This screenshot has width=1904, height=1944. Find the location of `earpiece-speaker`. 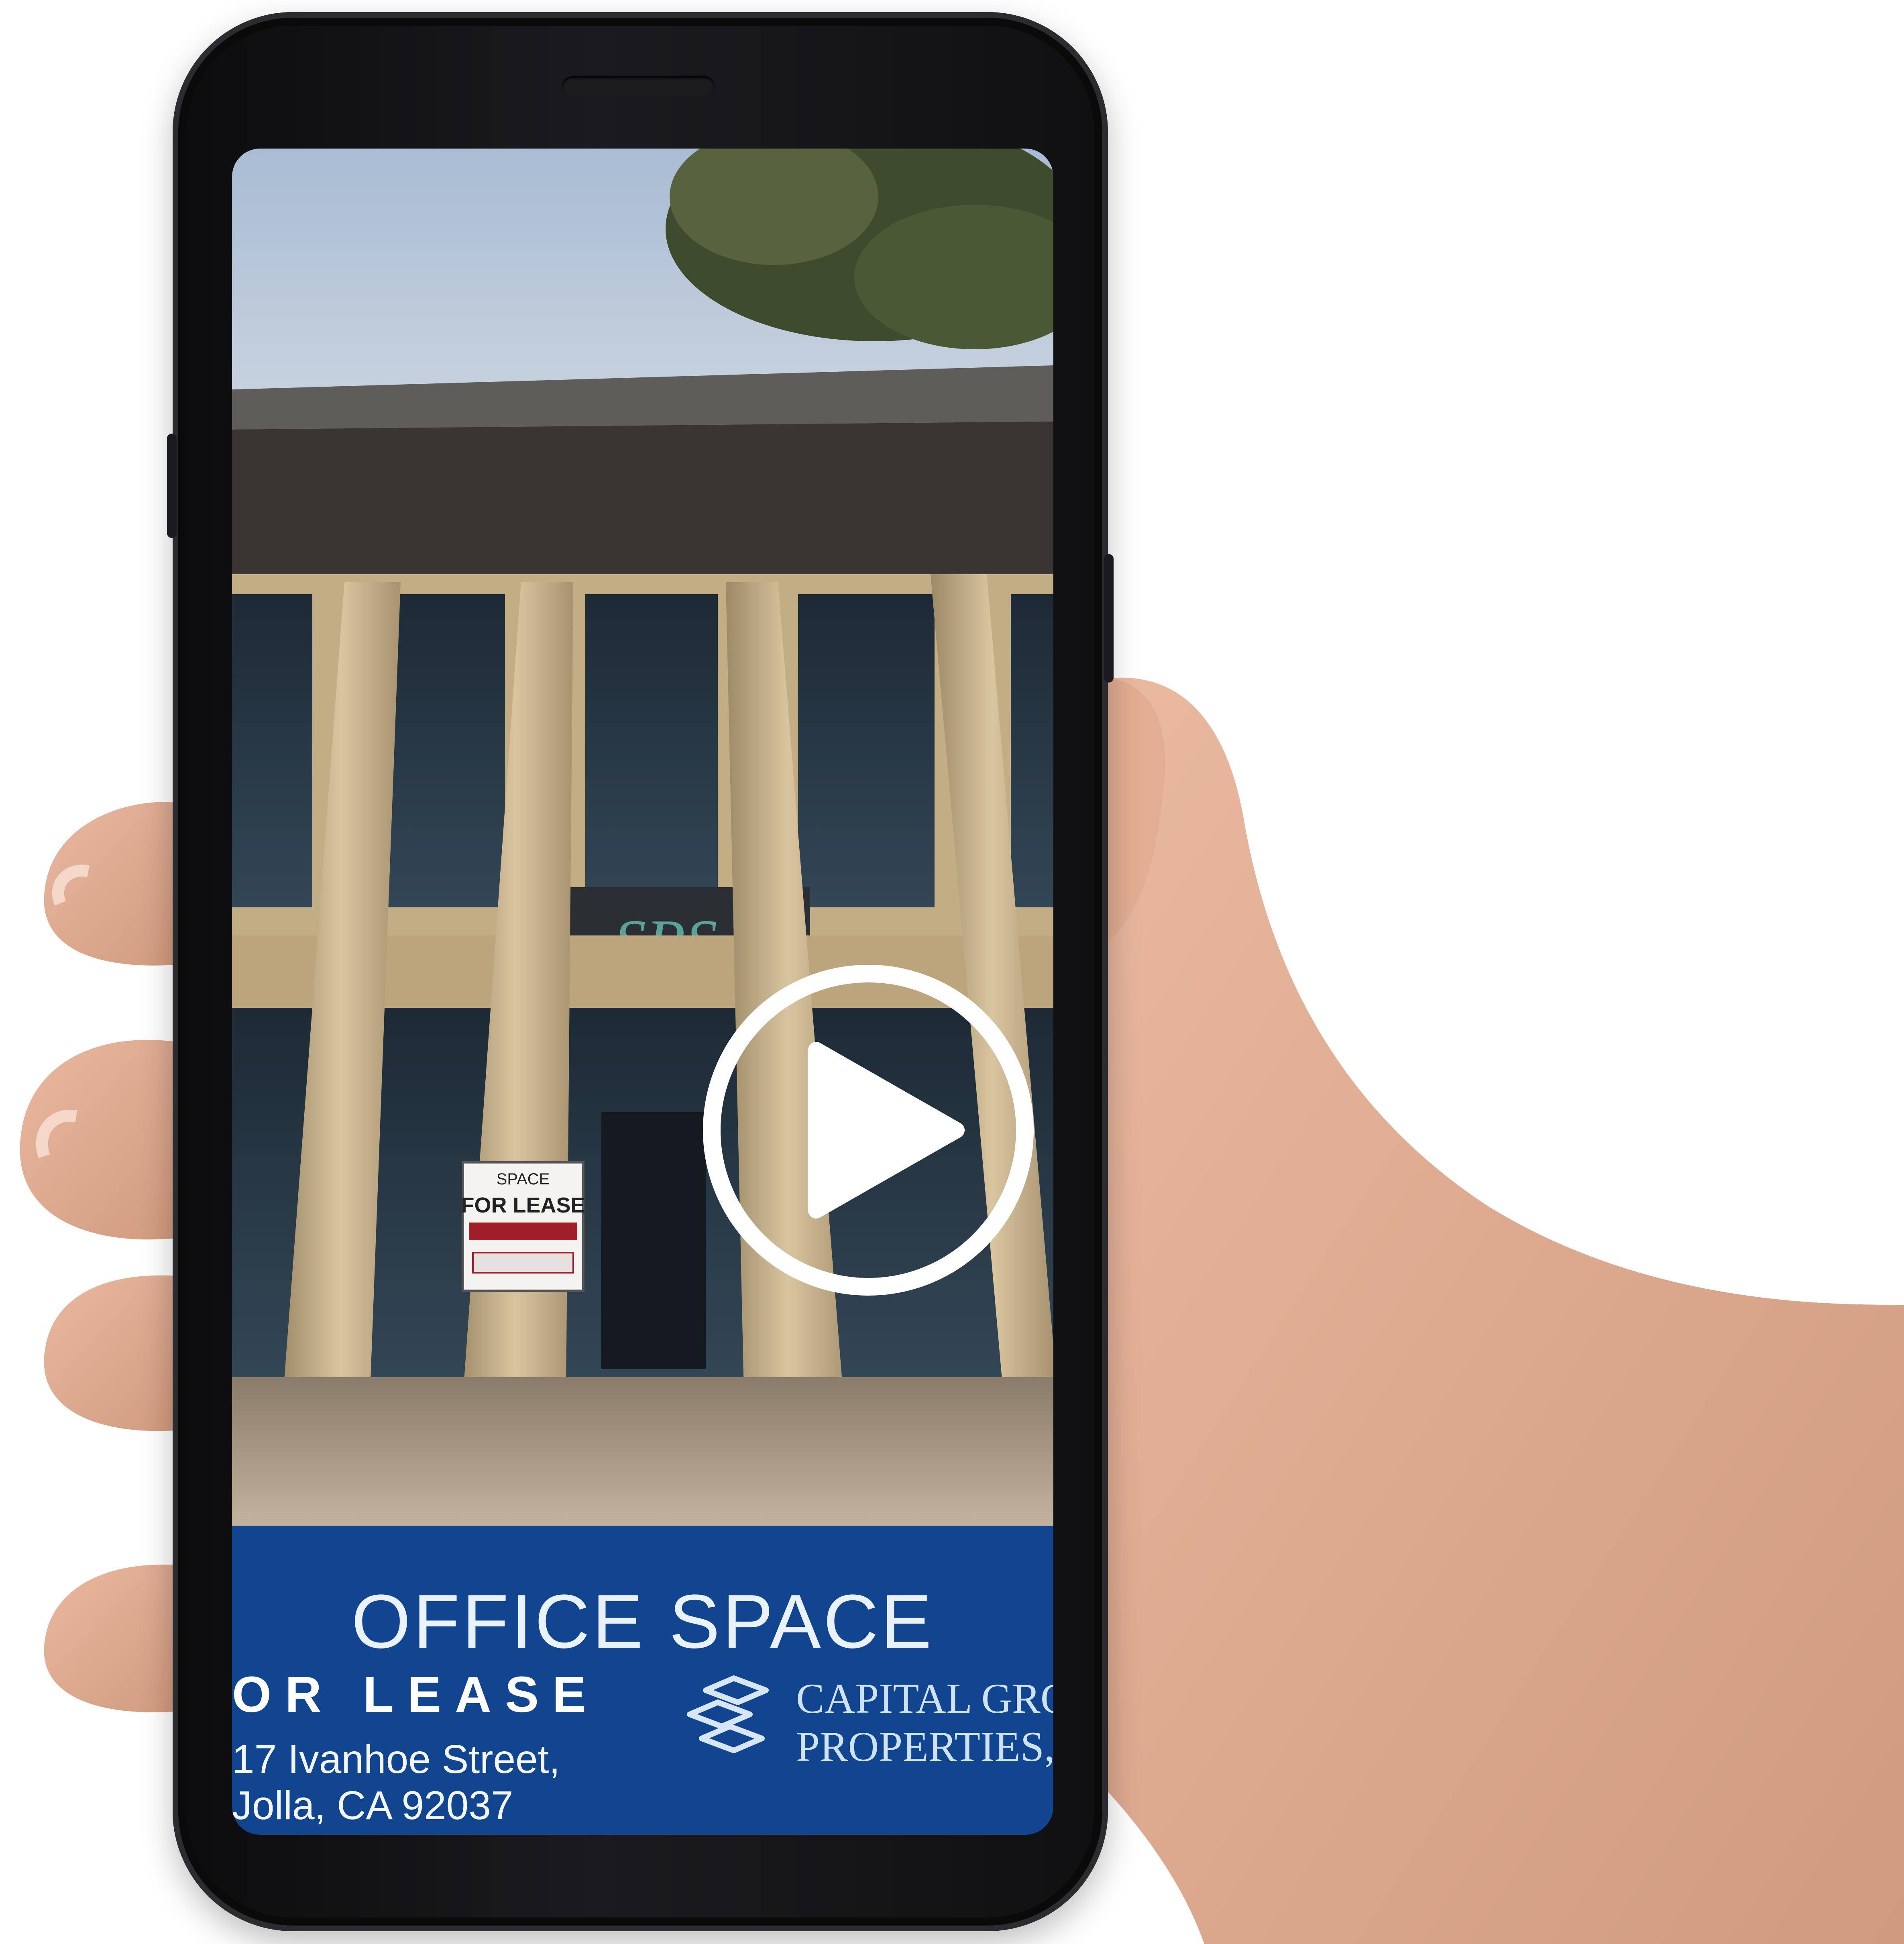

earpiece-speaker is located at coordinates (638, 86).